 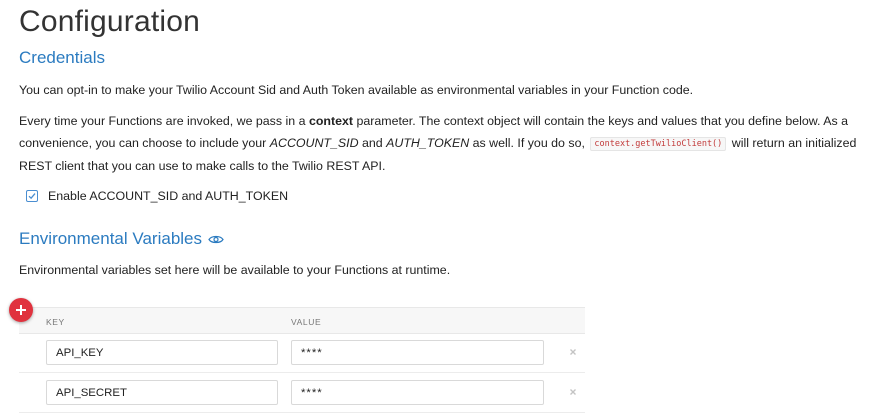 I want to click on account-sid-term: ACCOUNT_SID, so click(x=314, y=143).